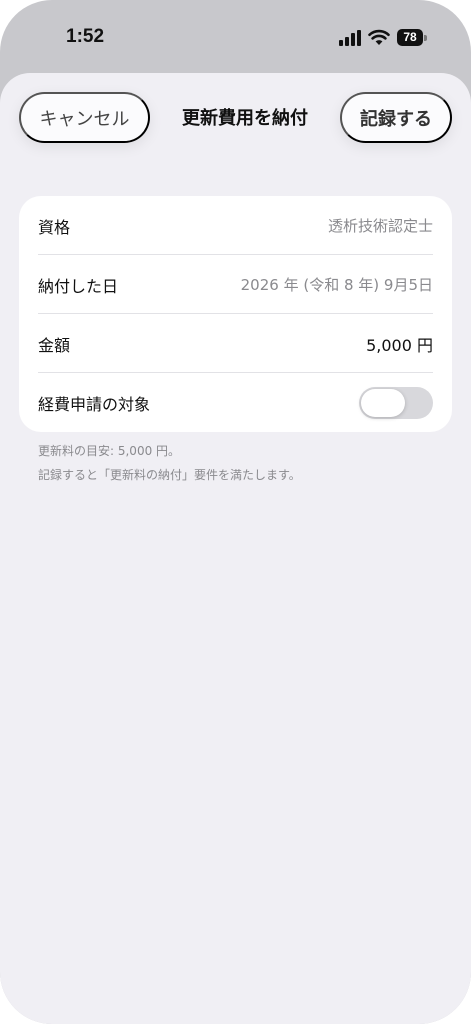 The width and height of the screenshot is (471, 1024). I want to click on row-amount: 金額 5,000 円, so click(235, 343).